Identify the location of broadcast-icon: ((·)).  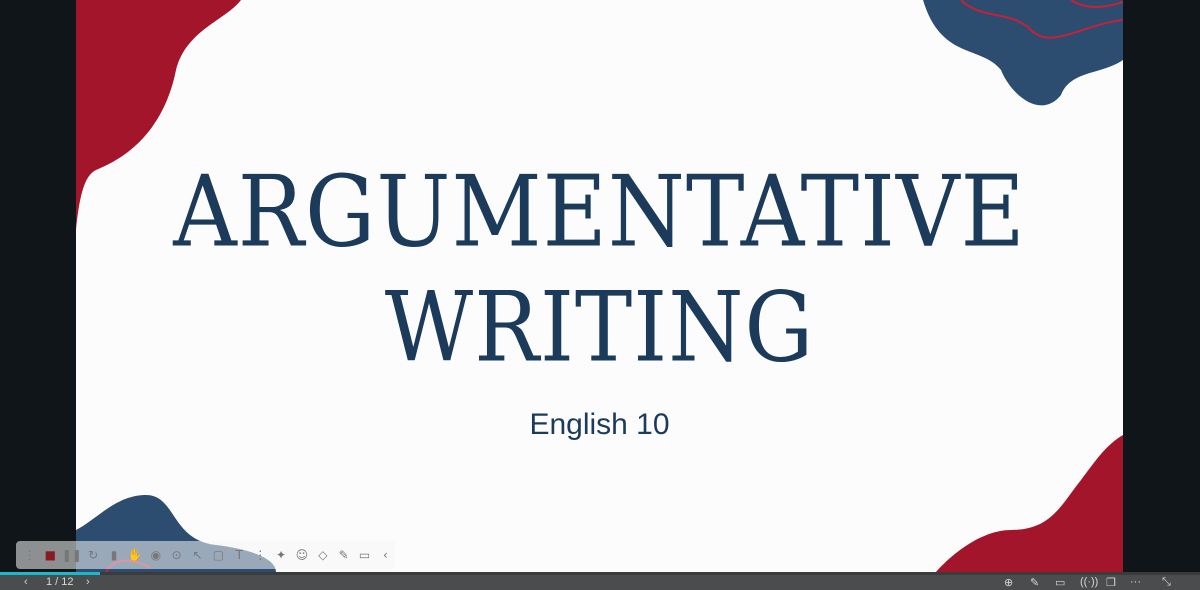
(1089, 582).